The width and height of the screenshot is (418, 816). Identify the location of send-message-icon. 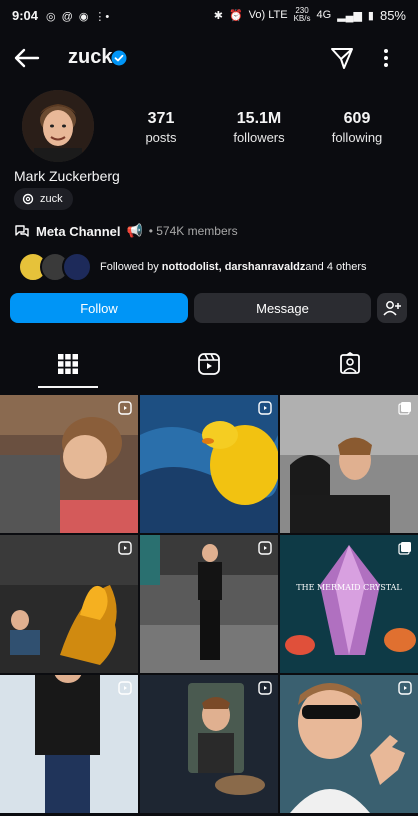
(342, 58).